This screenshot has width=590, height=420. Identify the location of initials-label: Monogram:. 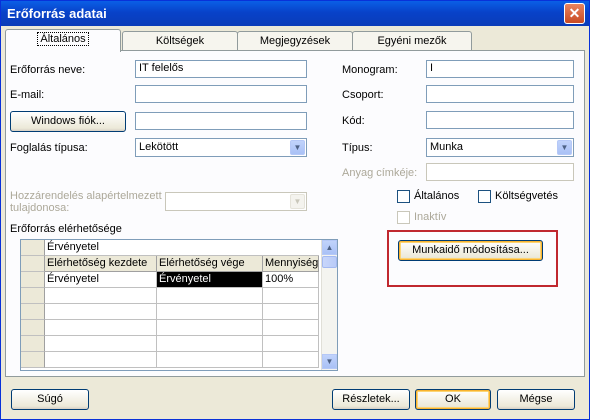
(370, 70).